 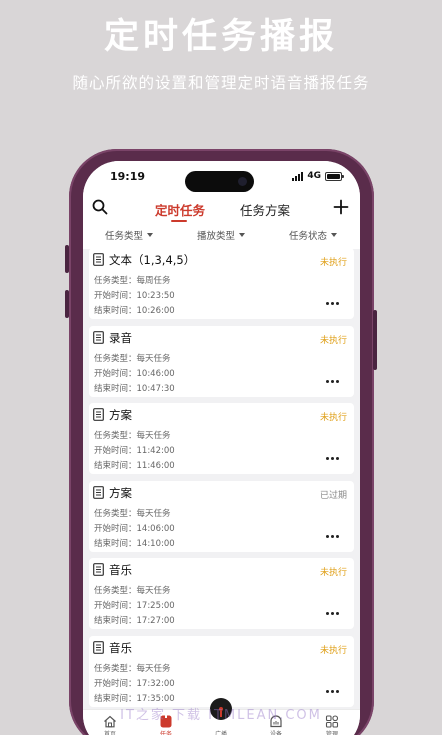 I want to click on watermark: IT之家 下载 ITMLEAN.COM, so click(x=221, y=715).